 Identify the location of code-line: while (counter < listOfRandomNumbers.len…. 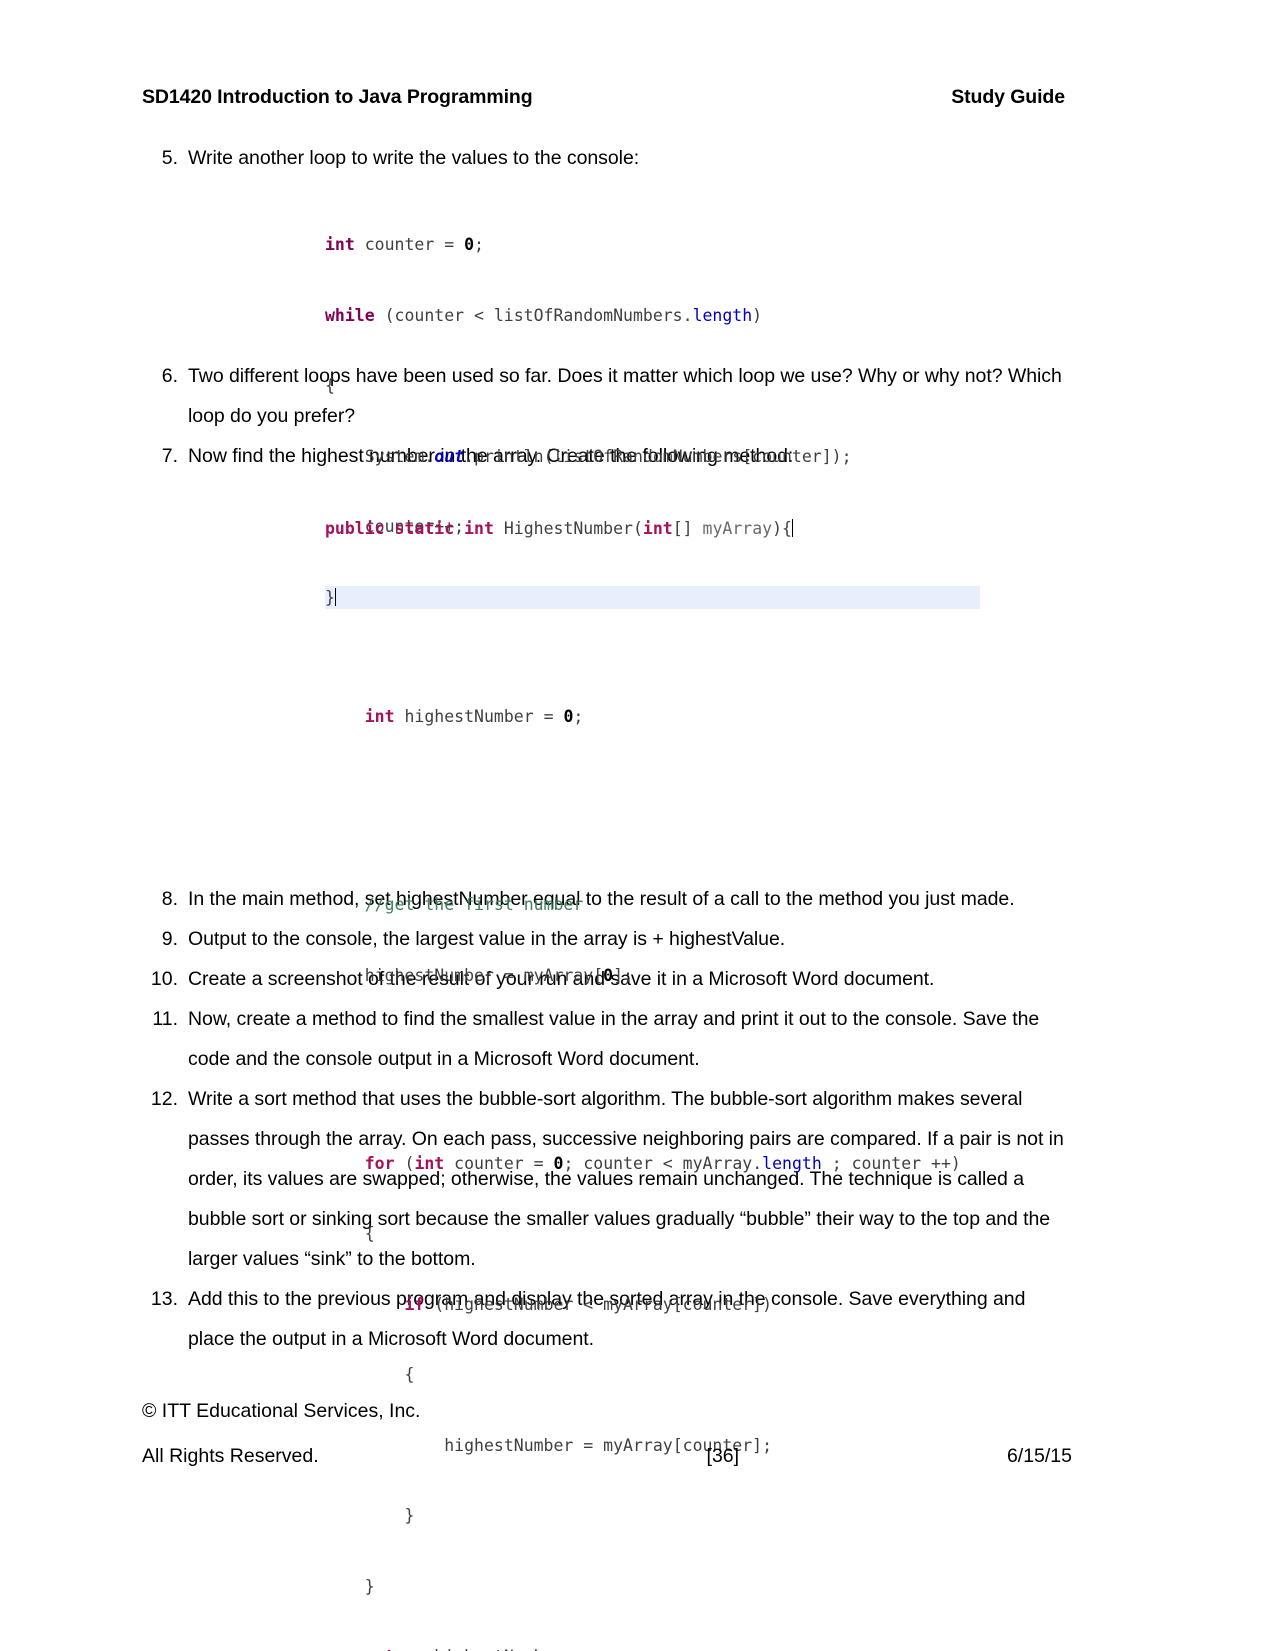
(675, 316).